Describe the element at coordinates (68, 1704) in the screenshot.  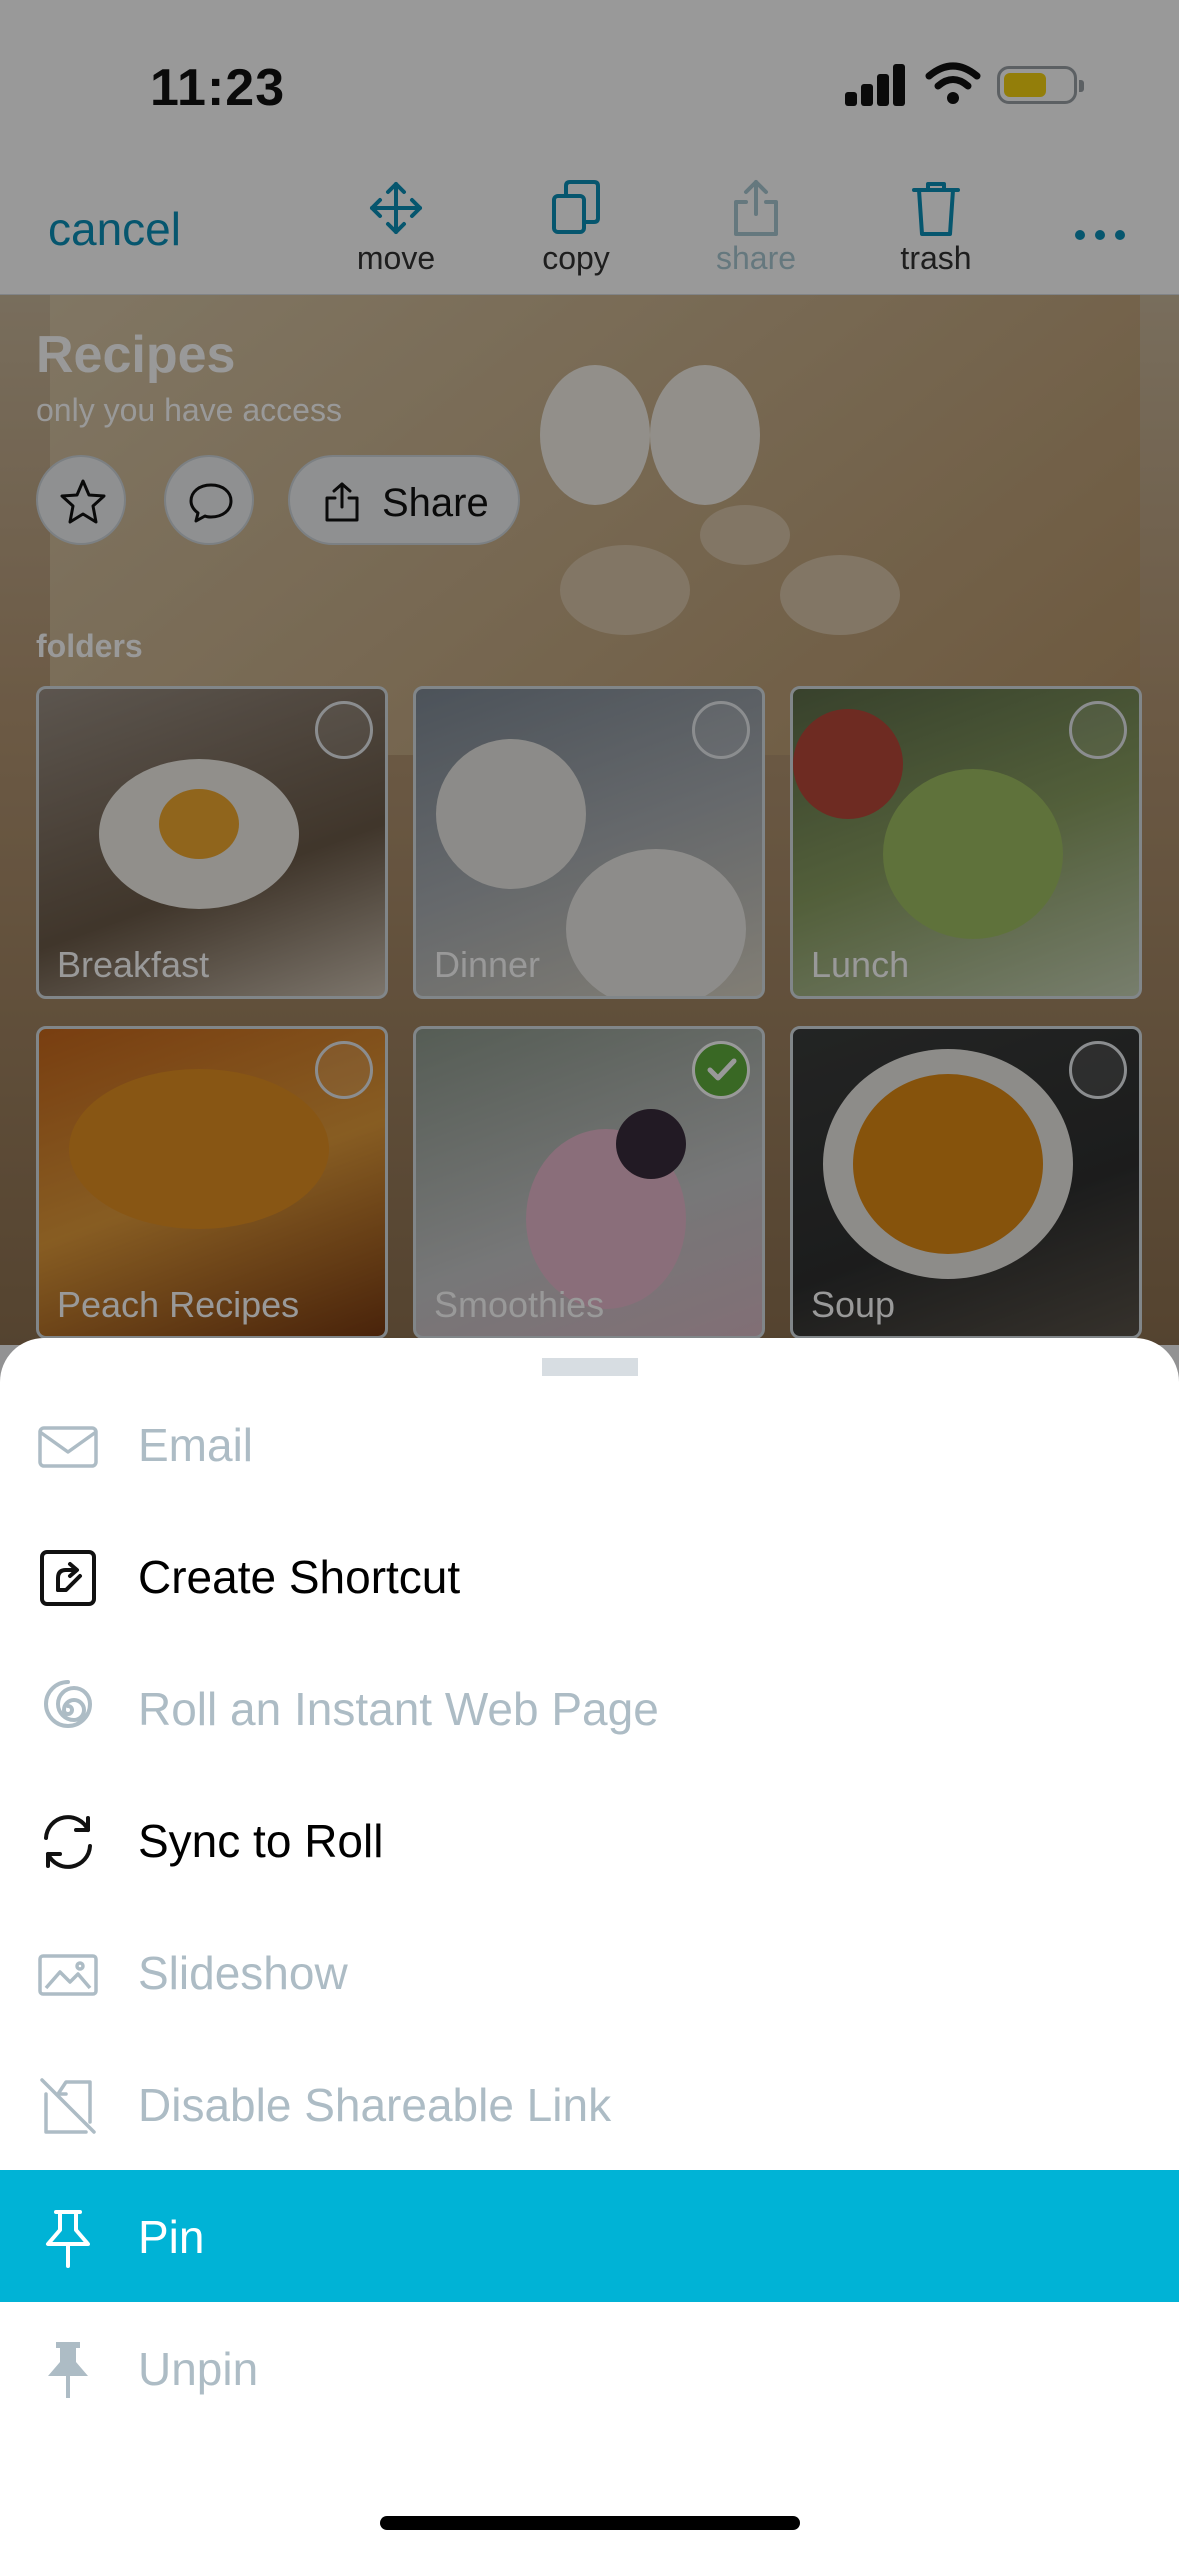
I see `spiral-icon` at that location.